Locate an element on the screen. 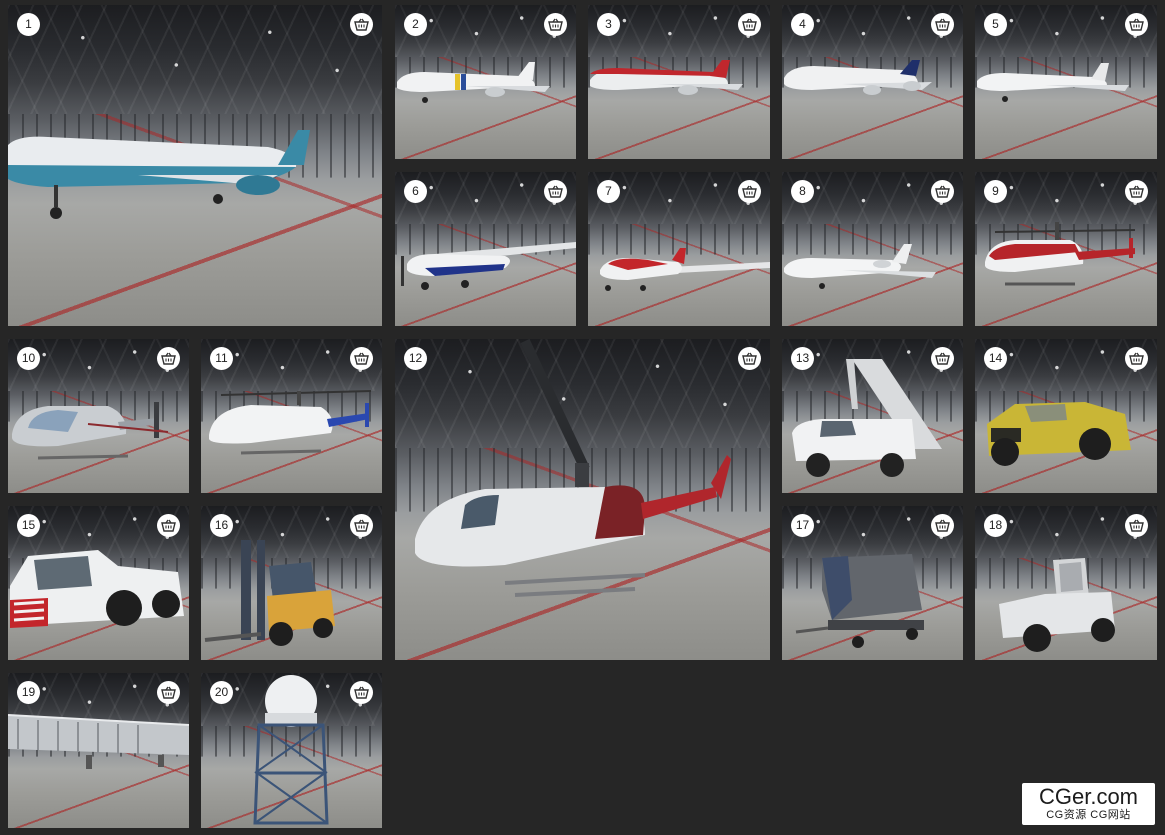 The image size is (1165, 835). item-number-badge: 7 is located at coordinates (608, 191).